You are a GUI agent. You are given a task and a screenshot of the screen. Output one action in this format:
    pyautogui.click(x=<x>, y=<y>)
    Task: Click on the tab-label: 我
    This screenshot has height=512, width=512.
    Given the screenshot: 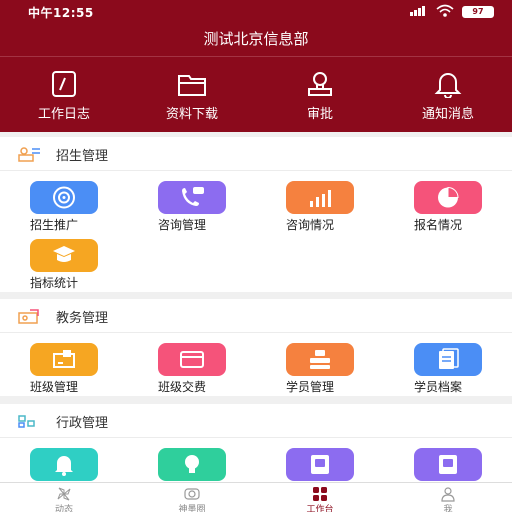 What is the action you would take?
    pyautogui.click(x=448, y=508)
    